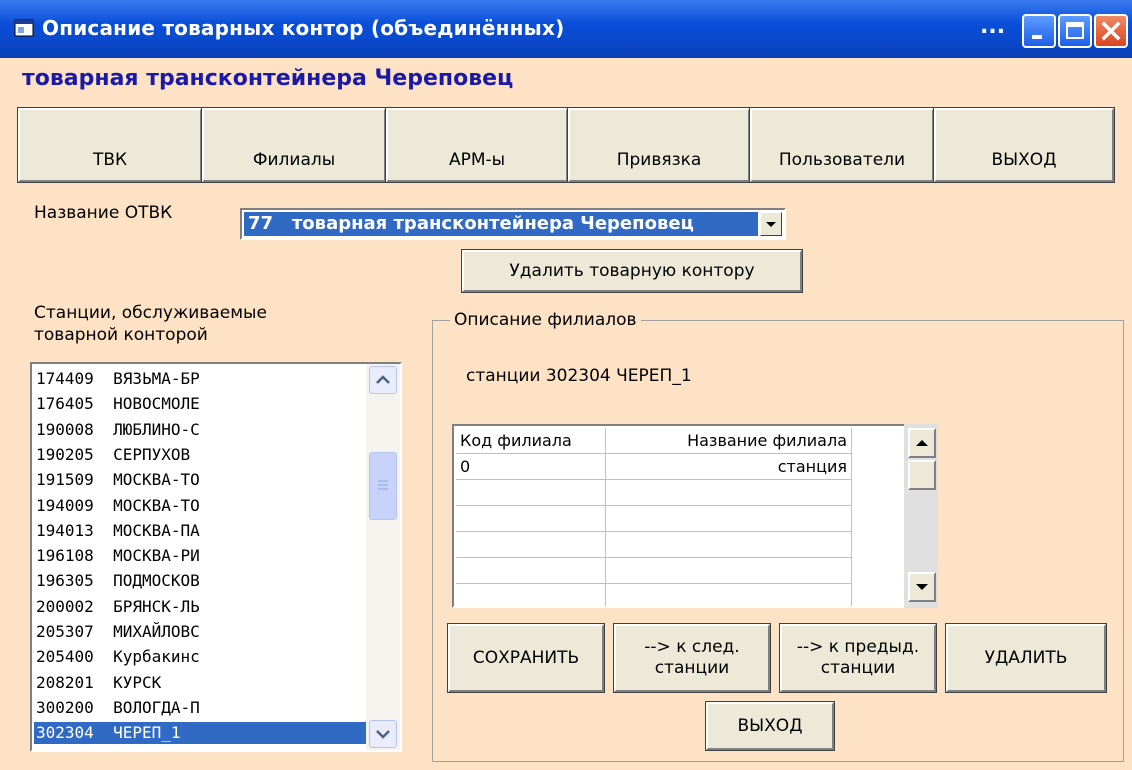 The image size is (1132, 770). Describe the element at coordinates (922, 443) in the screenshot. I see `grid-scroll-up-button` at that location.